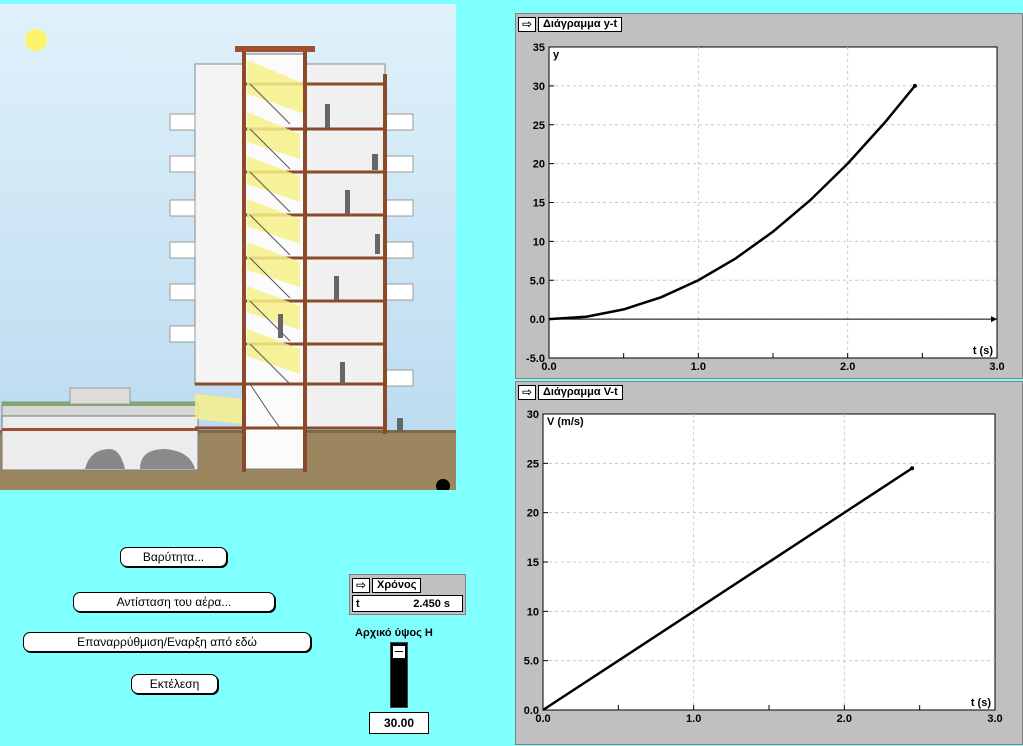 This screenshot has width=1023, height=746. I want to click on height-value-field: 30.00, so click(399, 723).